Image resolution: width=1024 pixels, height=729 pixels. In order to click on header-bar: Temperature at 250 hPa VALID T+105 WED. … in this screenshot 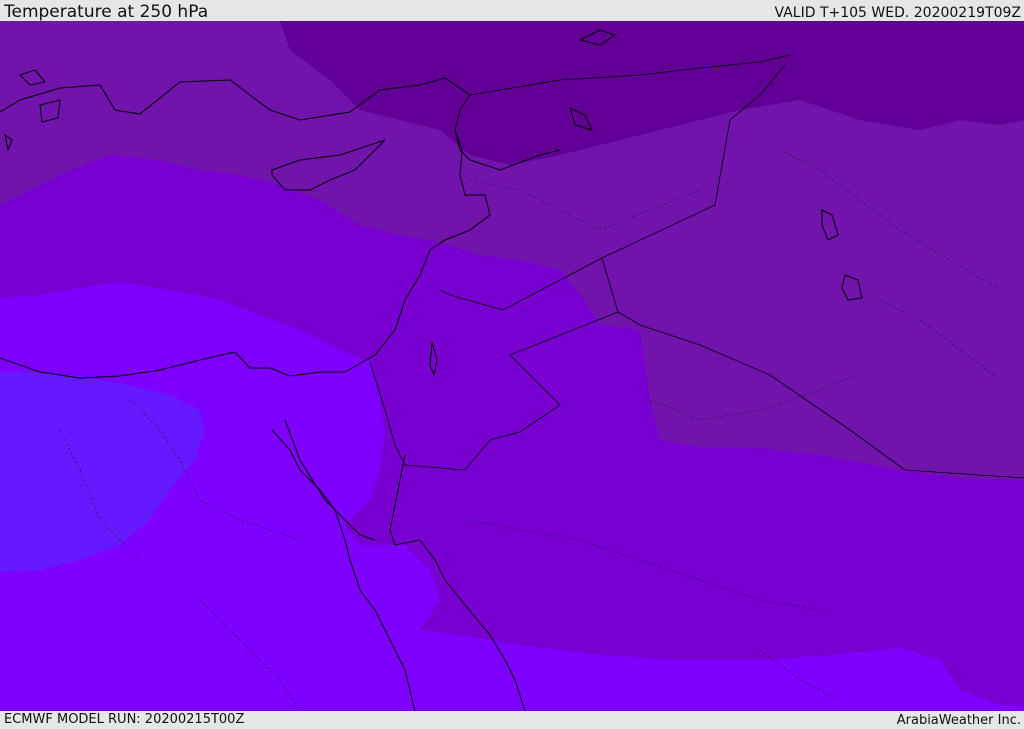, I will do `click(512, 10)`.